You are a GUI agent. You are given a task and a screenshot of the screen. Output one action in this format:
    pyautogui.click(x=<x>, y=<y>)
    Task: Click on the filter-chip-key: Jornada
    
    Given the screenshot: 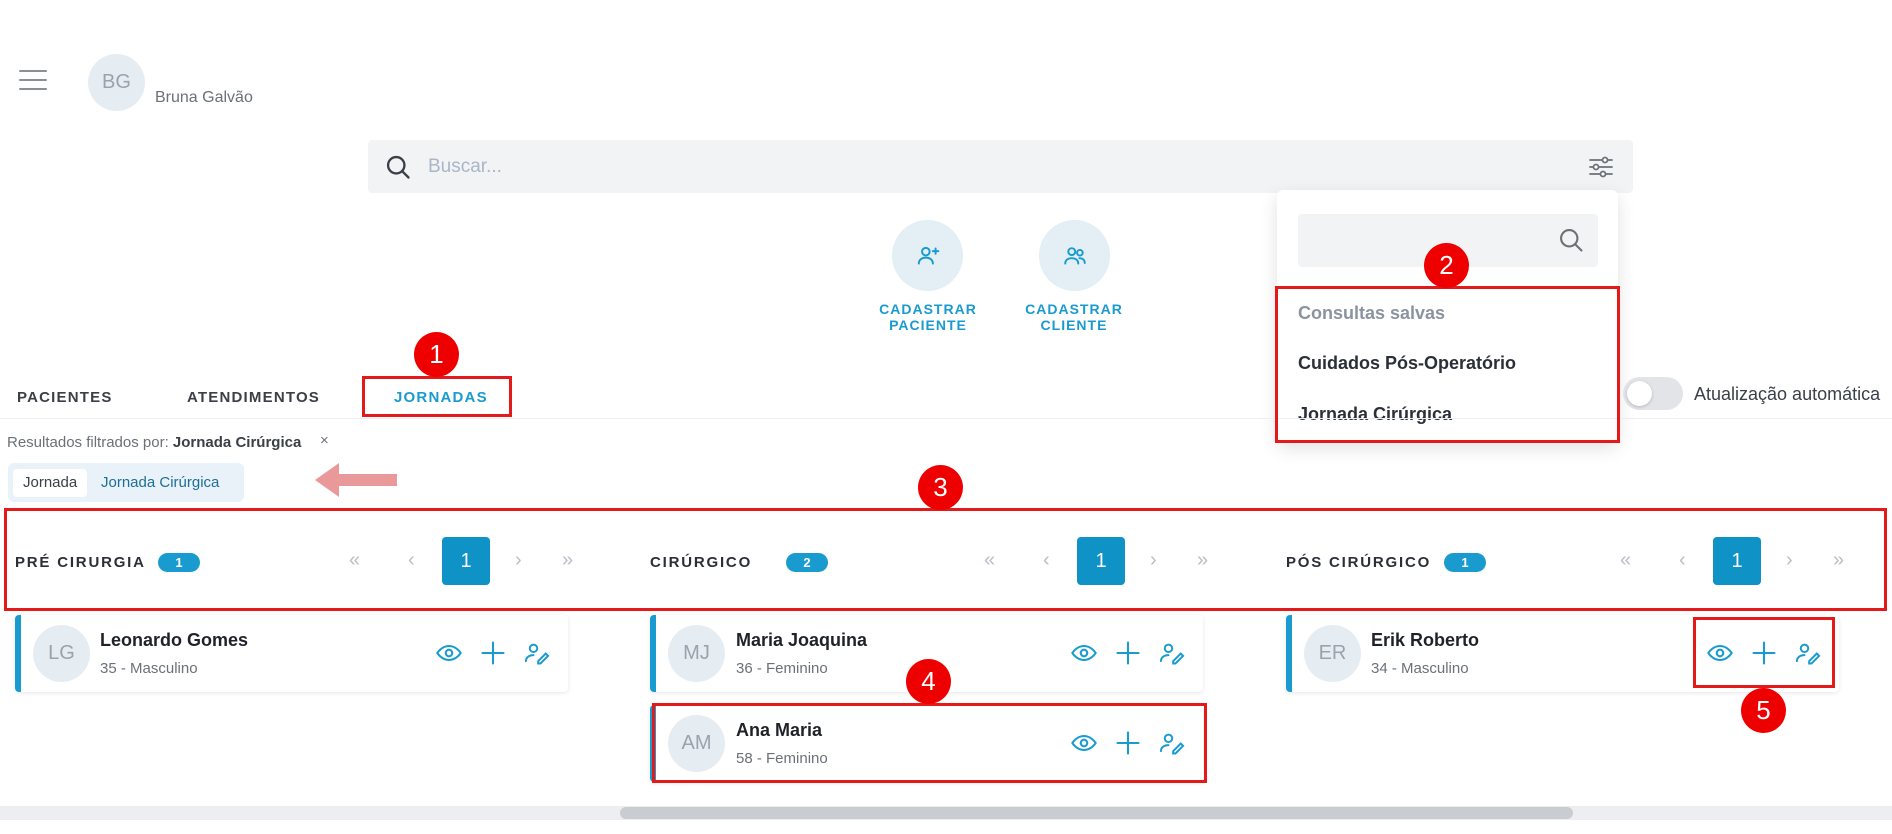 What is the action you would take?
    pyautogui.click(x=50, y=483)
    